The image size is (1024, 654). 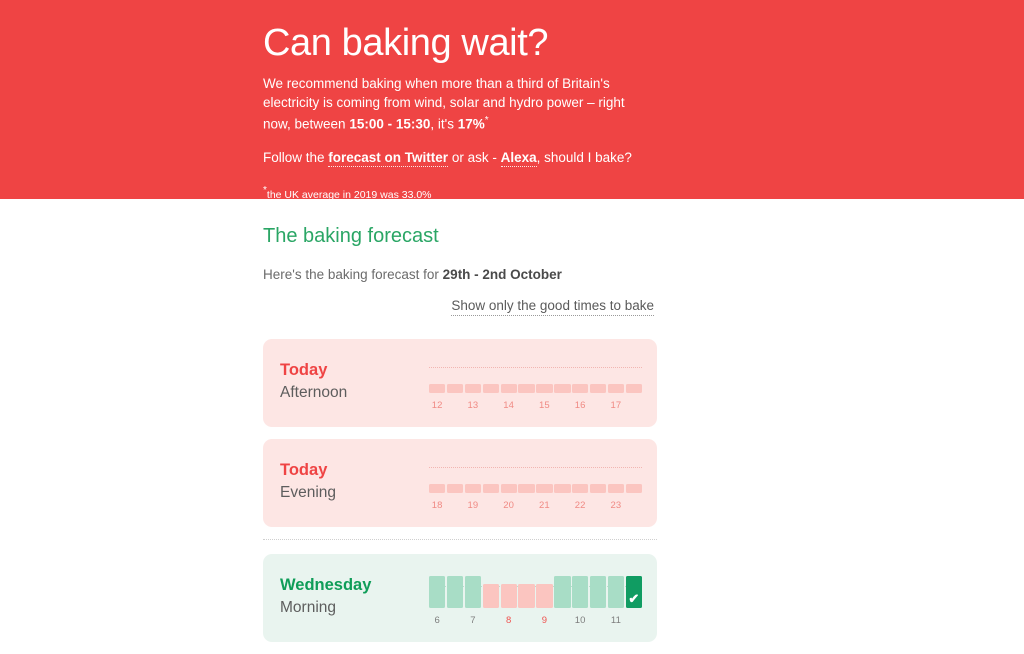 I want to click on forecast-card: Today Evening 18 19 20 21 22 23, so click(x=460, y=483).